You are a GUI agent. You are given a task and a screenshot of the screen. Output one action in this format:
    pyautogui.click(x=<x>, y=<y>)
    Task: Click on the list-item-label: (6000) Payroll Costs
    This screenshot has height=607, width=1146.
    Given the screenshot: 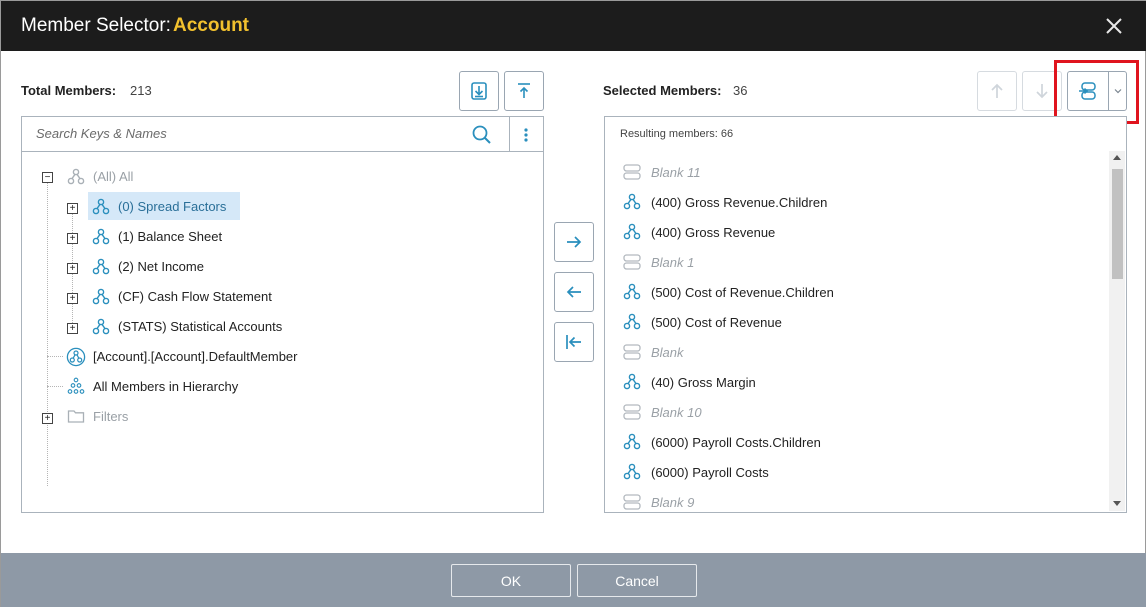 What is the action you would take?
    pyautogui.click(x=710, y=472)
    